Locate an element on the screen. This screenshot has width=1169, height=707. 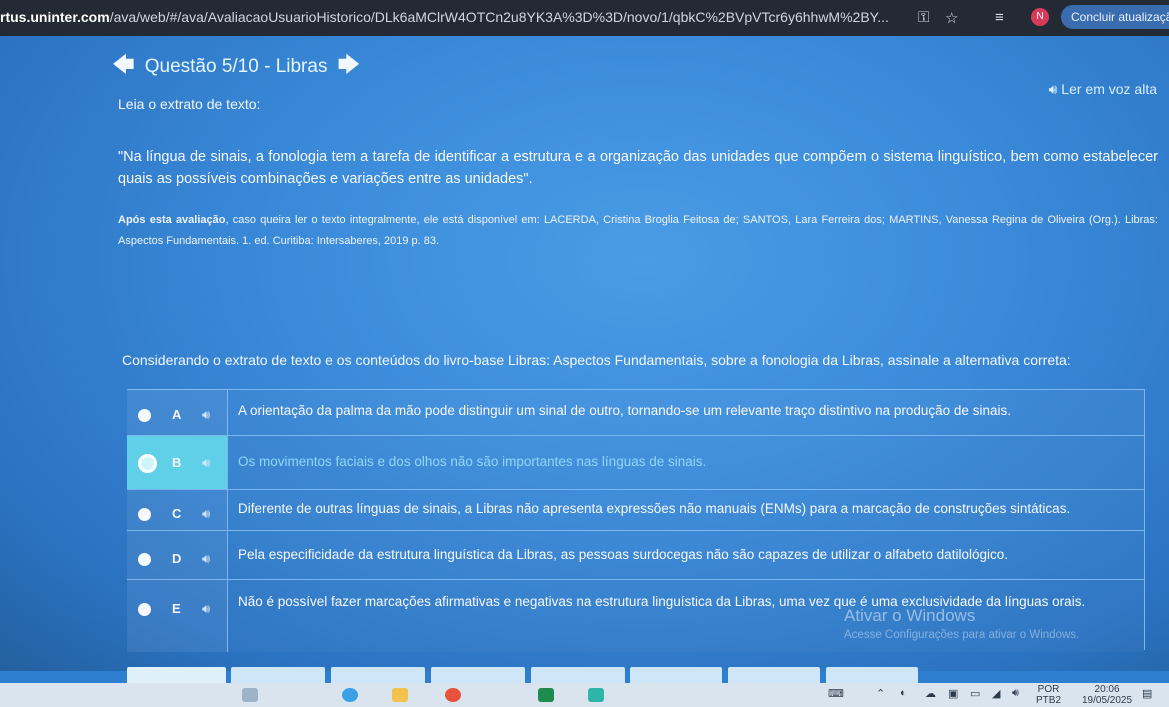
clock-time: 20:06 is located at coordinates (1107, 689).